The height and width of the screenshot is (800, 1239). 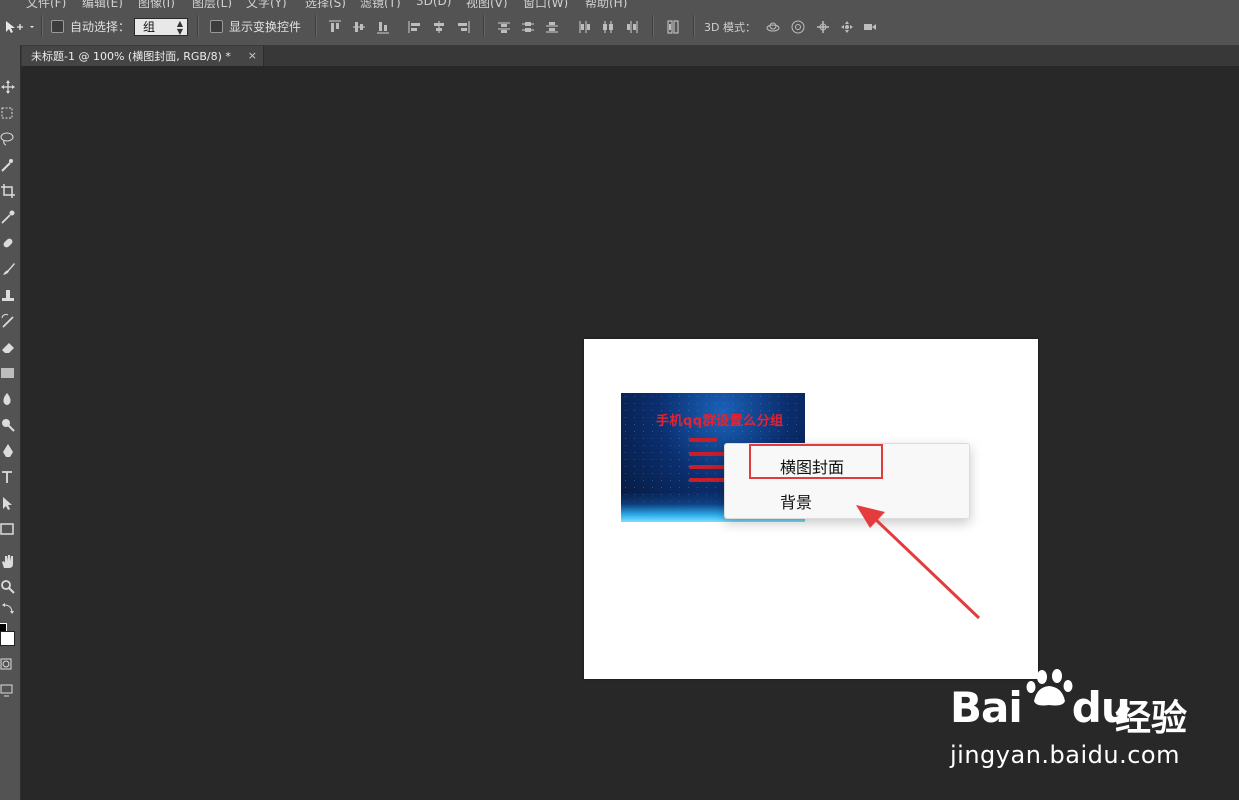 What do you see at coordinates (380, 4) in the screenshot?
I see `menu-filter: 滤镜(T)` at bounding box center [380, 4].